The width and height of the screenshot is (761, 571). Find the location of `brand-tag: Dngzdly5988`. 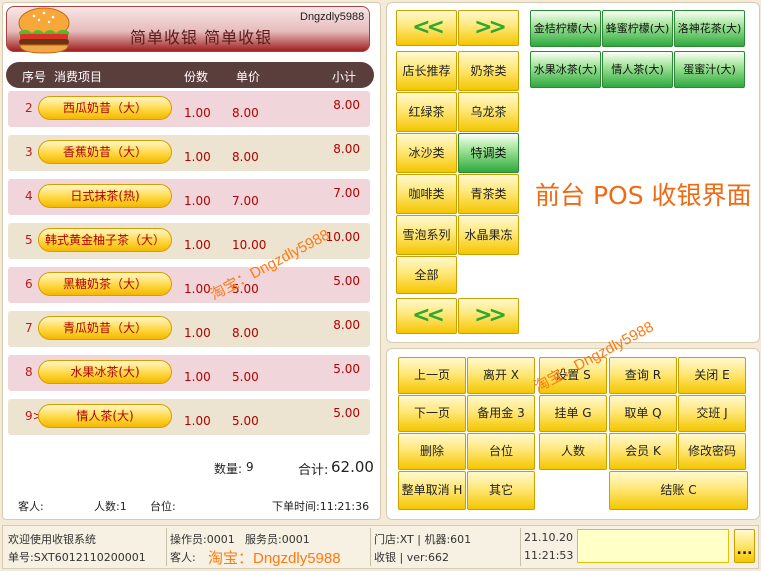

brand-tag: Dngzdly5988 is located at coordinates (332, 17).